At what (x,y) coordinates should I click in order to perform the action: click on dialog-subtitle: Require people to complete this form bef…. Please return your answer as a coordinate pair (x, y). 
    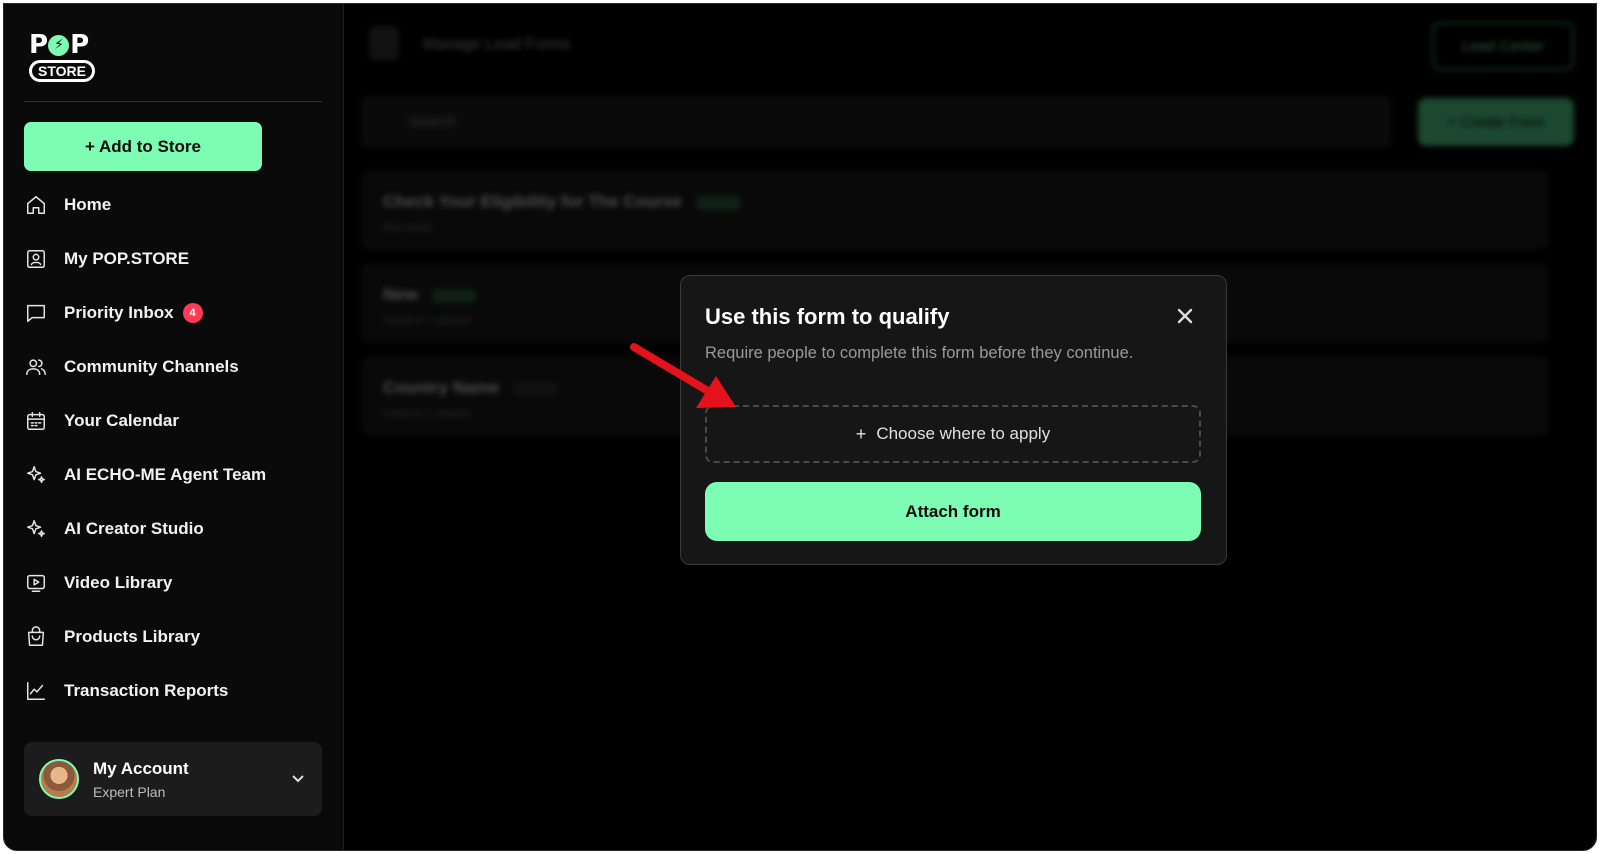
    Looking at the image, I should click on (919, 353).